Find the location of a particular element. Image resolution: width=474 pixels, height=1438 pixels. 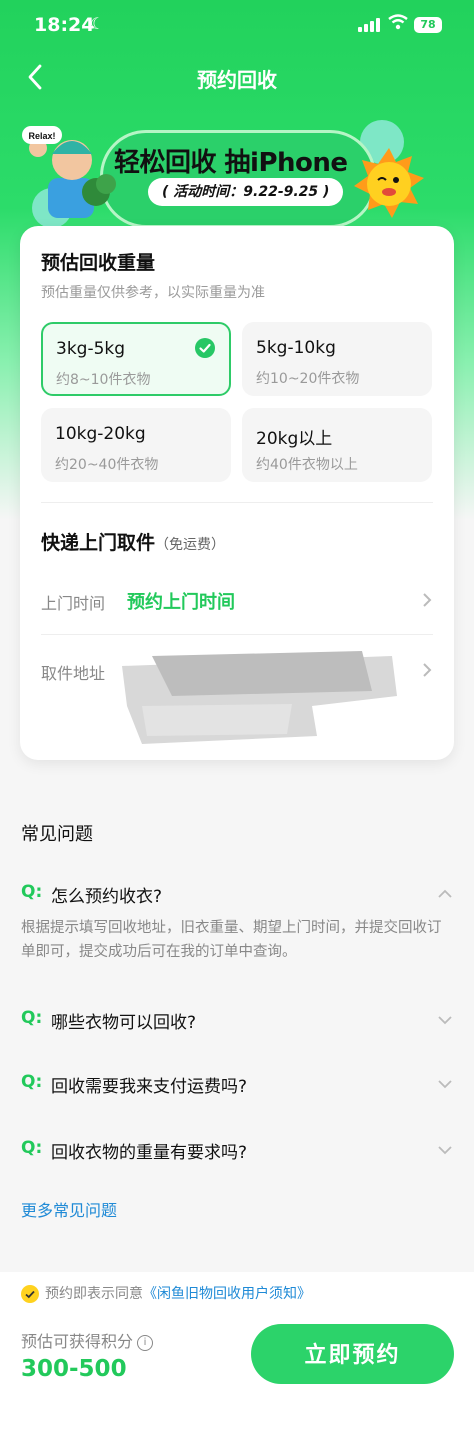

more-faq-link: 更多常见问题 is located at coordinates (69, 1209).